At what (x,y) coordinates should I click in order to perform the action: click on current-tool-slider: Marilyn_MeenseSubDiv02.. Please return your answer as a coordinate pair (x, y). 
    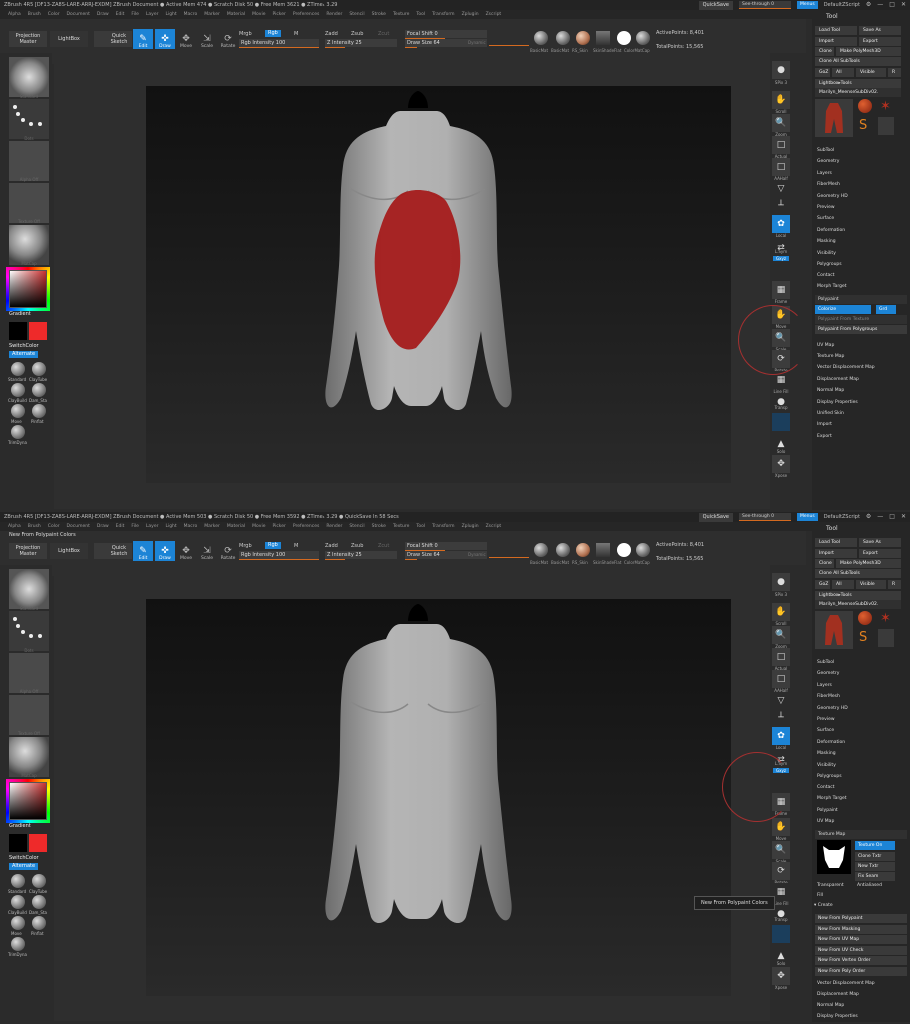
    Looking at the image, I should click on (858, 92).